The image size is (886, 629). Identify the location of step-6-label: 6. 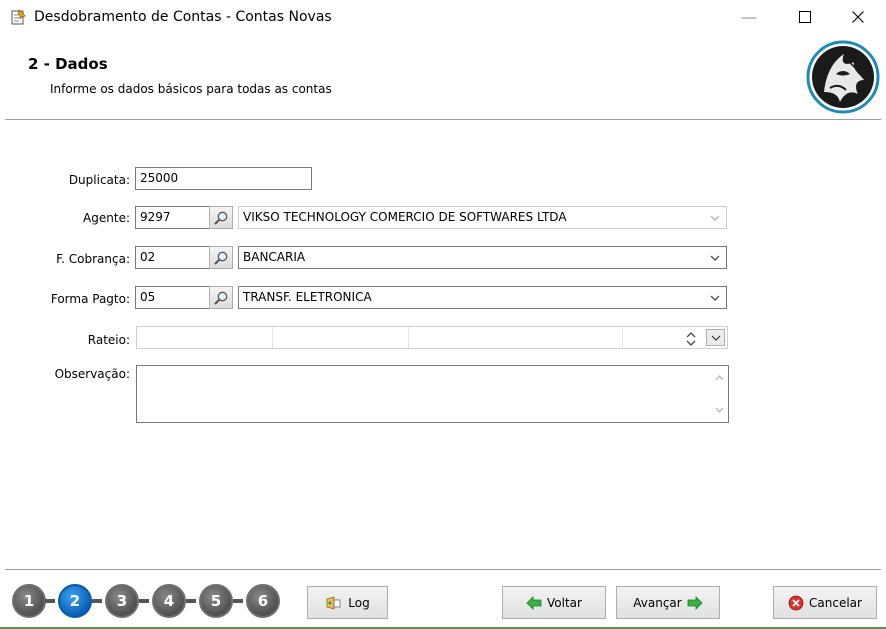
(263, 601).